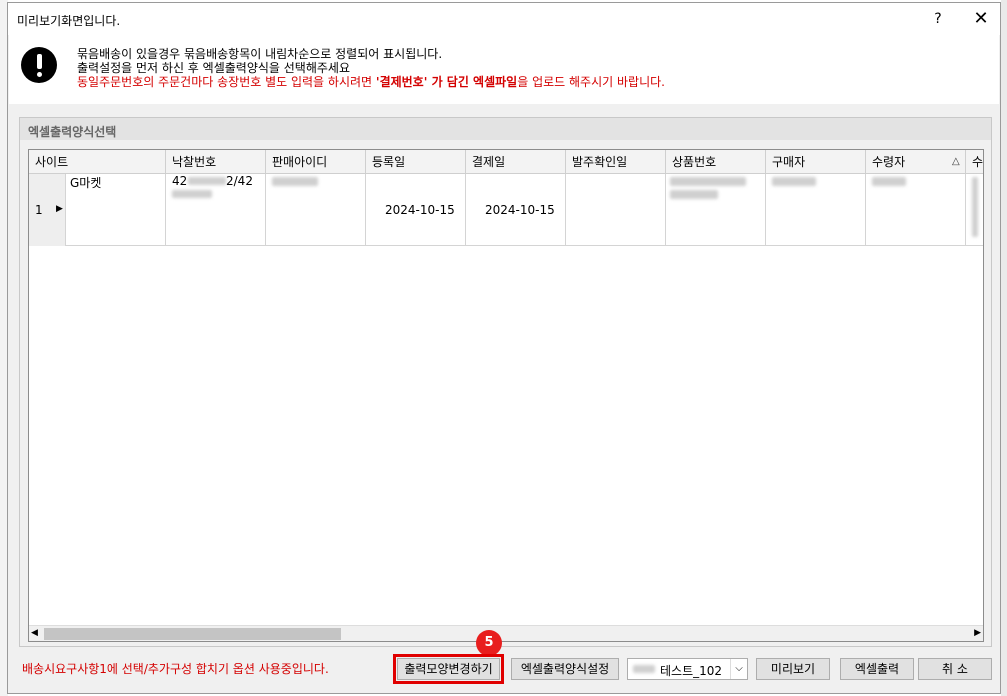  What do you see at coordinates (34, 633) in the screenshot?
I see `scroll-left-icon: ◀` at bounding box center [34, 633].